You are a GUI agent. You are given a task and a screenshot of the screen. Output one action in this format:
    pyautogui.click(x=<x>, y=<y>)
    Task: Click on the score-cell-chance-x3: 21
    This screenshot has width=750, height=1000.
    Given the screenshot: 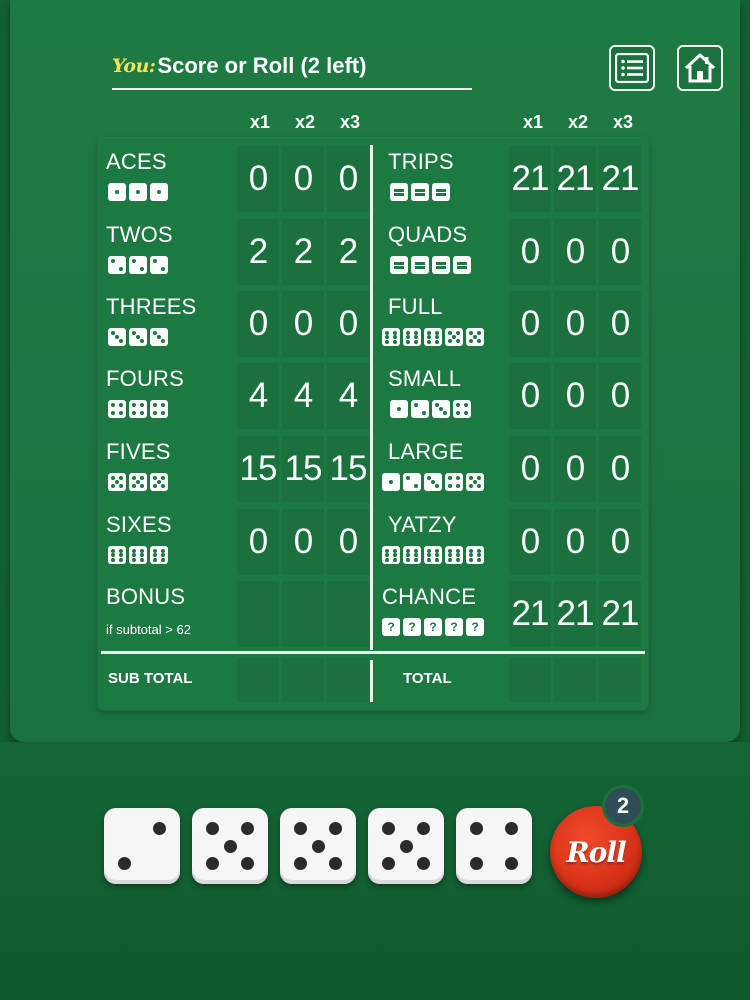 What is the action you would take?
    pyautogui.click(x=620, y=614)
    